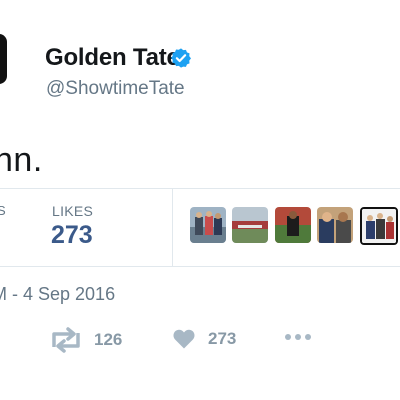 Image resolution: width=400 pixels, height=400 pixels. What do you see at coordinates (200, 188) in the screenshot?
I see `stats-divider-top` at bounding box center [200, 188].